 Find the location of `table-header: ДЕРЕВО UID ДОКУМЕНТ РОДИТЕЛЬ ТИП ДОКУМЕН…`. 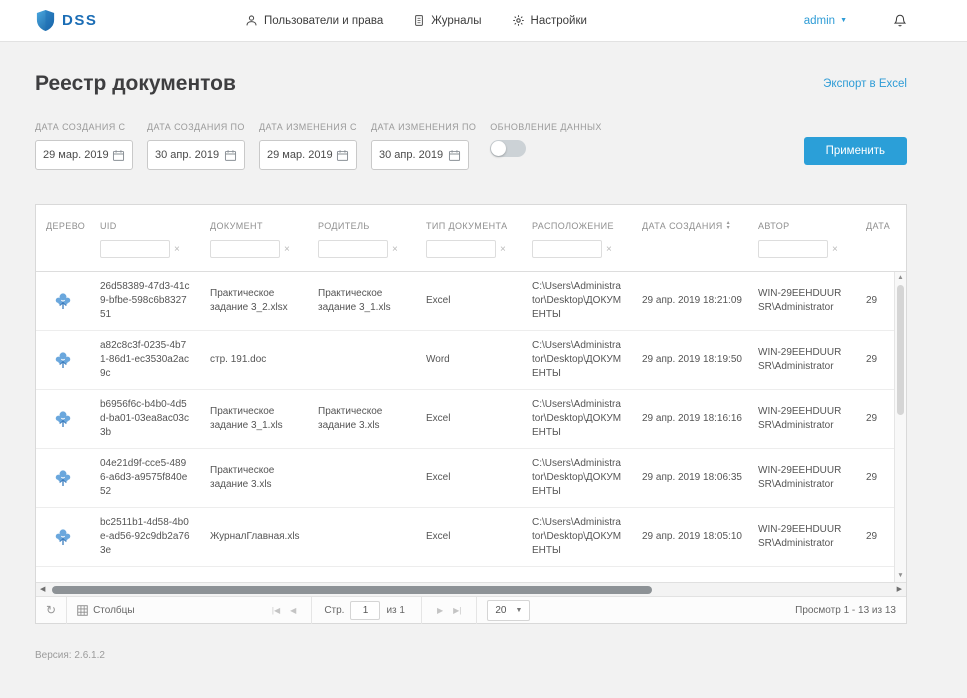

table-header: ДЕРЕВО UID ДОКУМЕНТ РОДИТЕЛЬ ТИП ДОКУМЕН… is located at coordinates (471, 238).